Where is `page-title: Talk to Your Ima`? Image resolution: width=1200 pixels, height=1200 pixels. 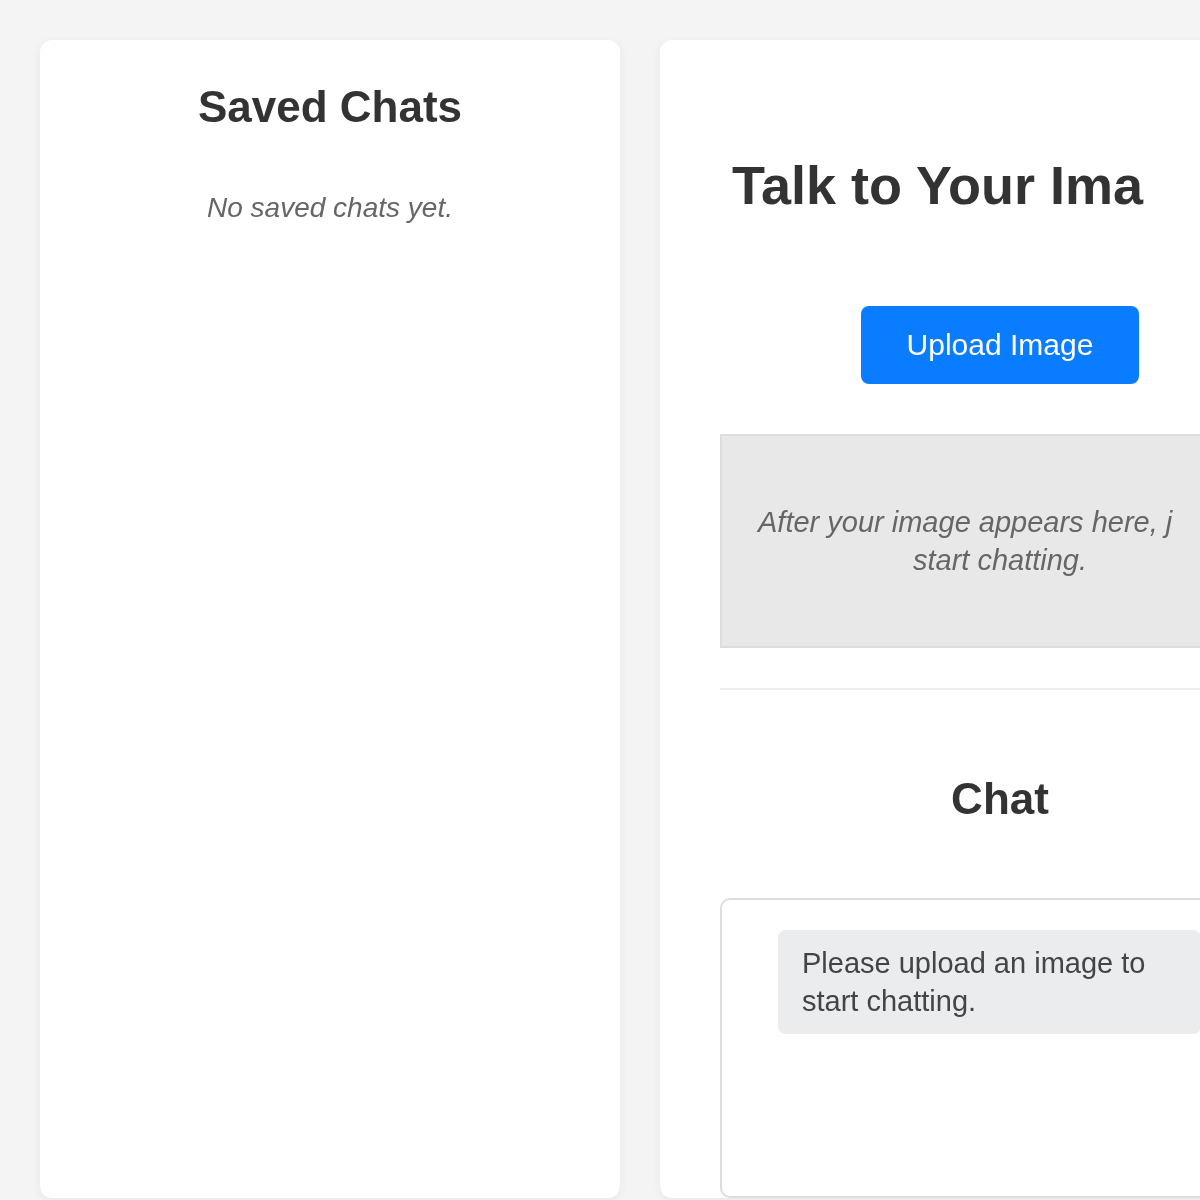 page-title: Talk to Your Ima is located at coordinates (938, 185).